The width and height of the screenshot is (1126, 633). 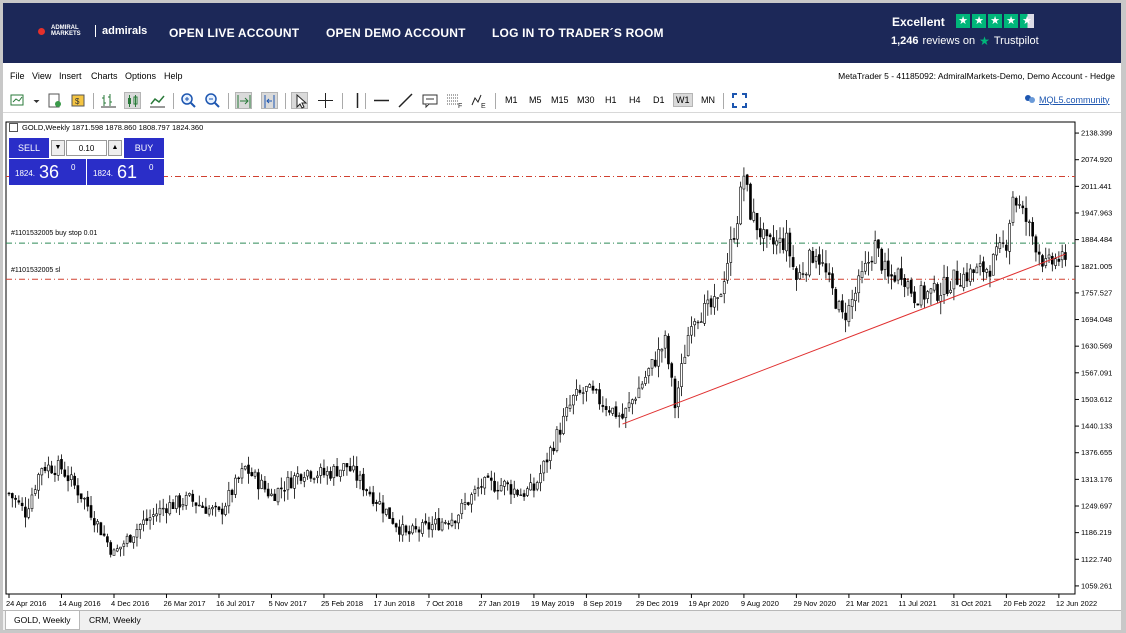 I want to click on cursor-icon, so click(x=299, y=100).